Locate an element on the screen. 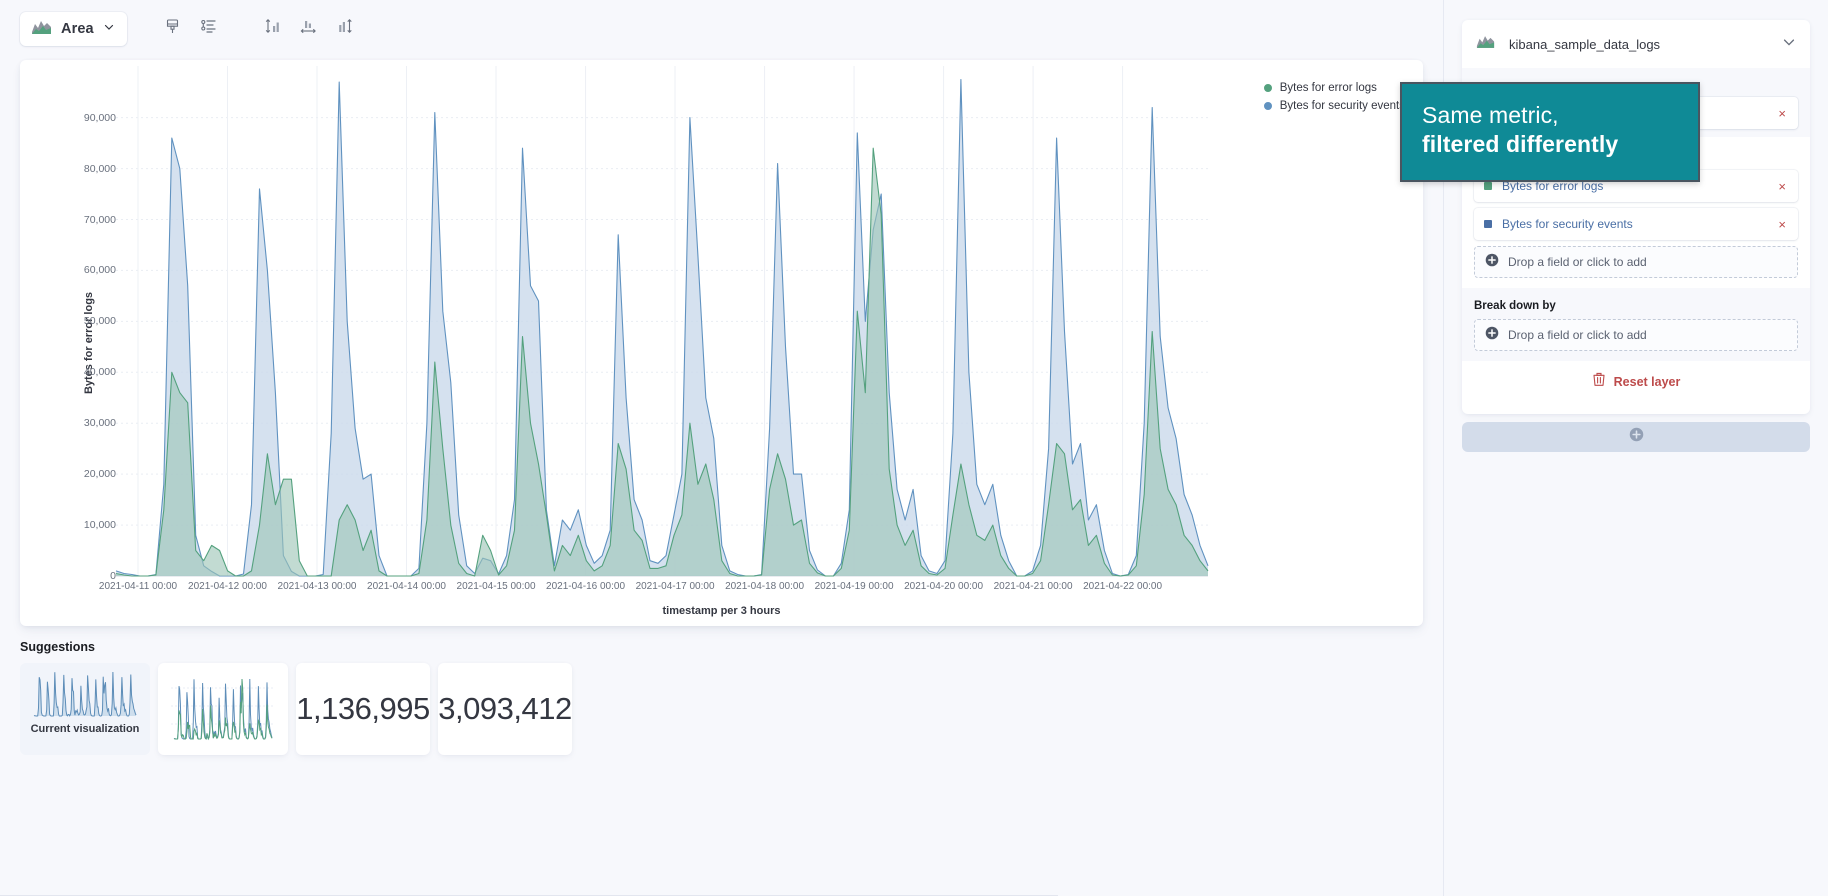 The image size is (1828, 896). horizontal-axis-icon is located at coordinates (308, 29).